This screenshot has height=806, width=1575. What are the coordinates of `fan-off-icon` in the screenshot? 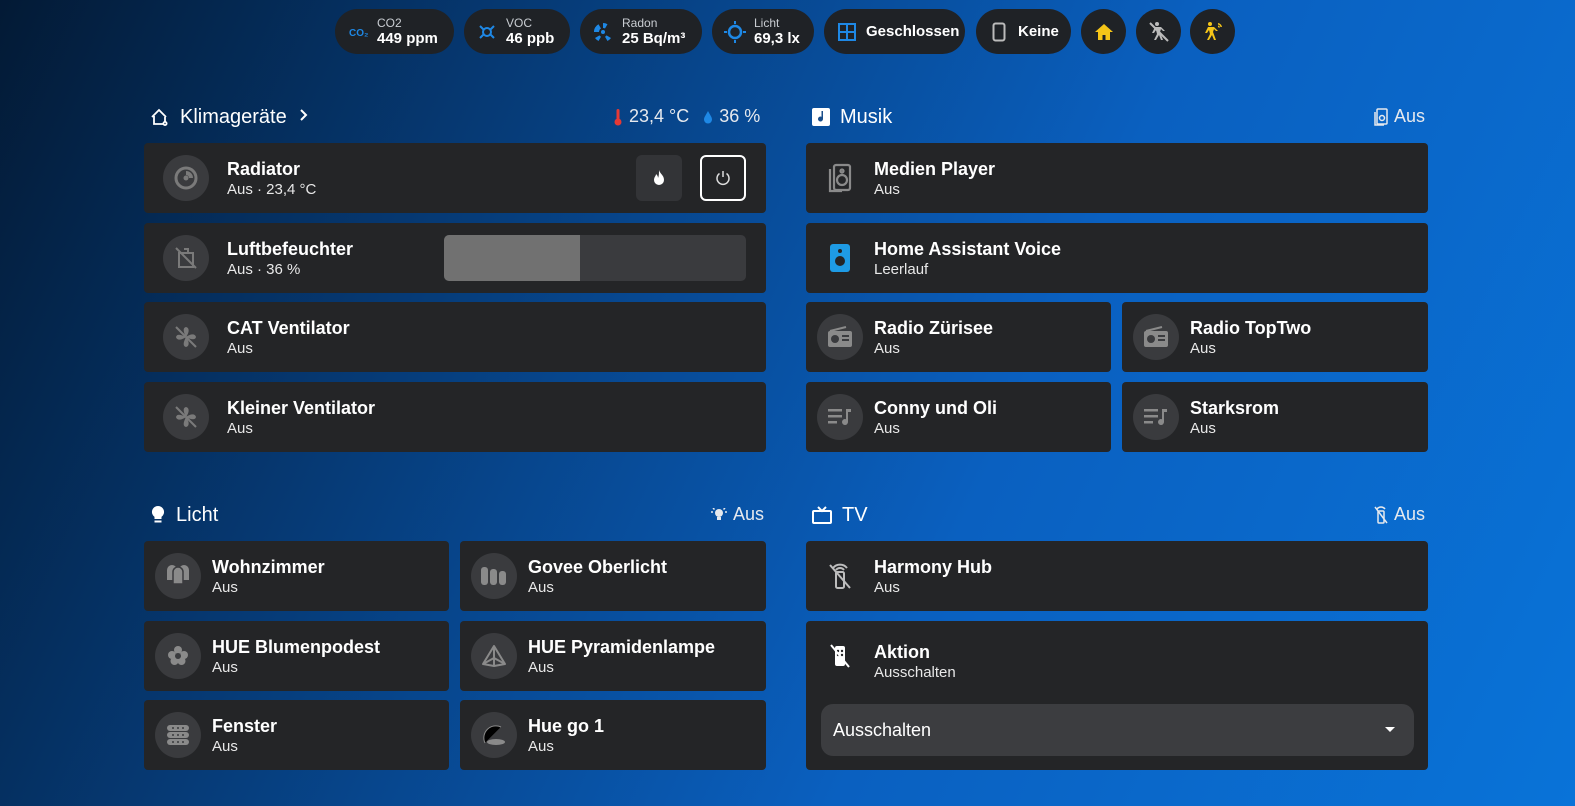 It's located at (186, 417).